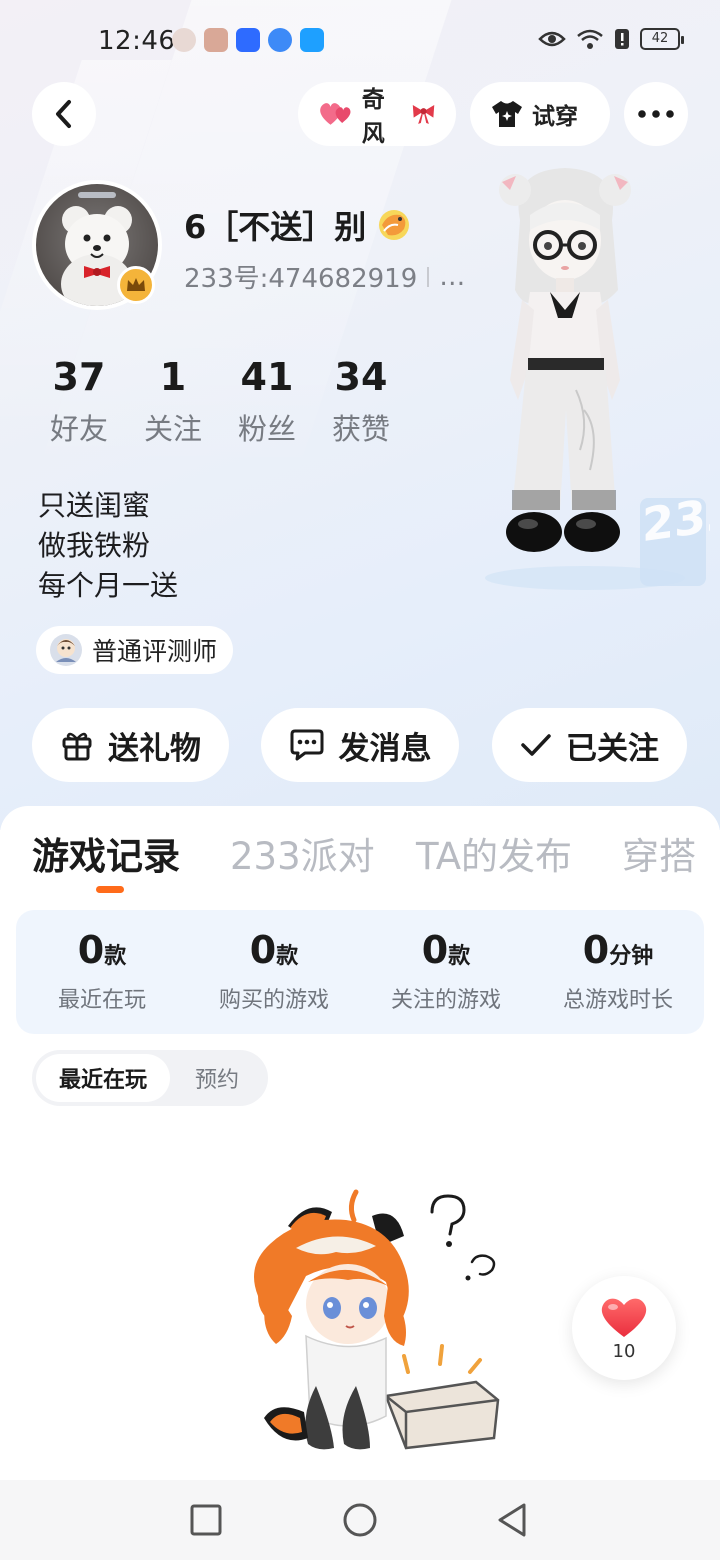 The image size is (720, 1560). I want to click on profile-bio: 只送闺蜜 做我铁粉 每个月一送, so click(108, 546).